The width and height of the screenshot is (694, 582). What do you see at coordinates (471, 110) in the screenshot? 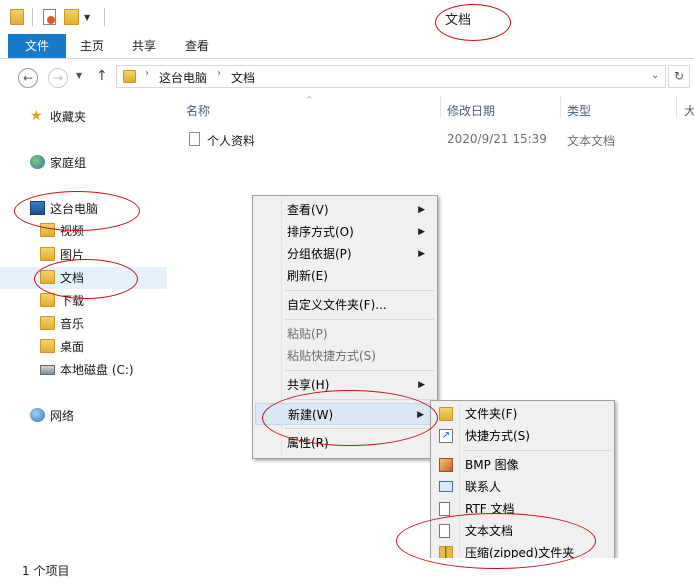
I see `column-header-date: 修改日期` at bounding box center [471, 110].